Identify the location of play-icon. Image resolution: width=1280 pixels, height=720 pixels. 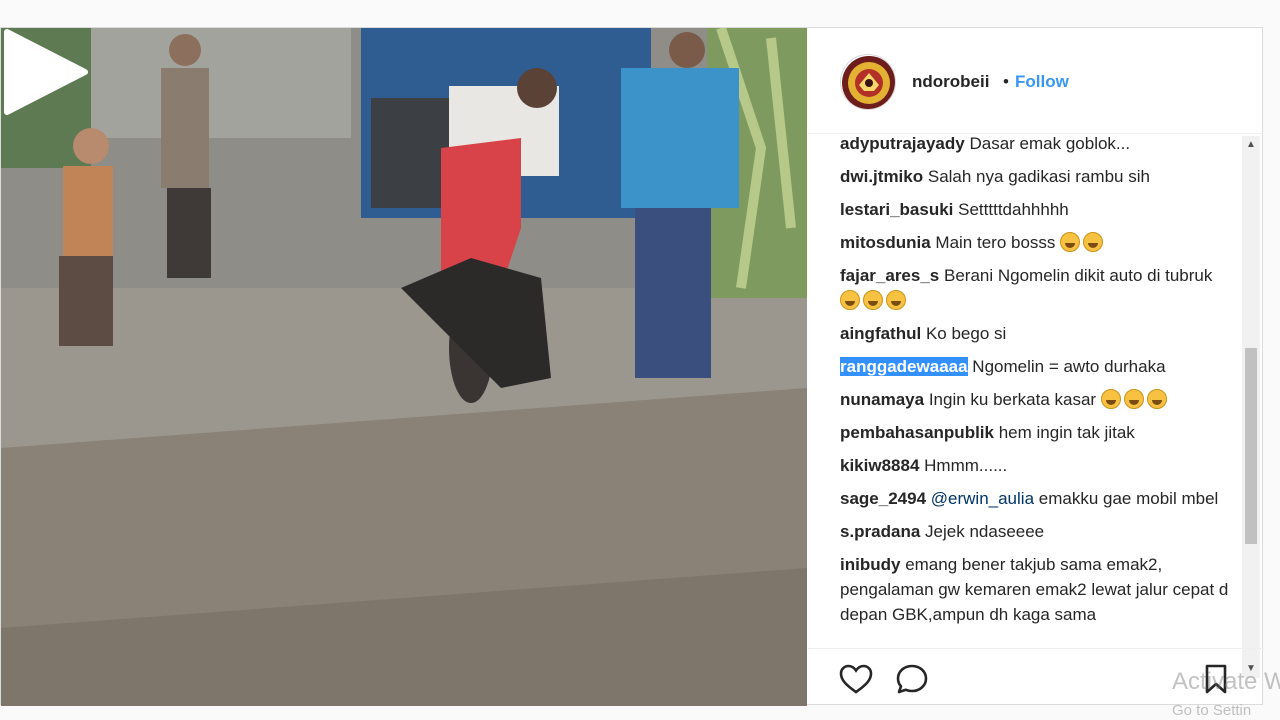
(45, 72).